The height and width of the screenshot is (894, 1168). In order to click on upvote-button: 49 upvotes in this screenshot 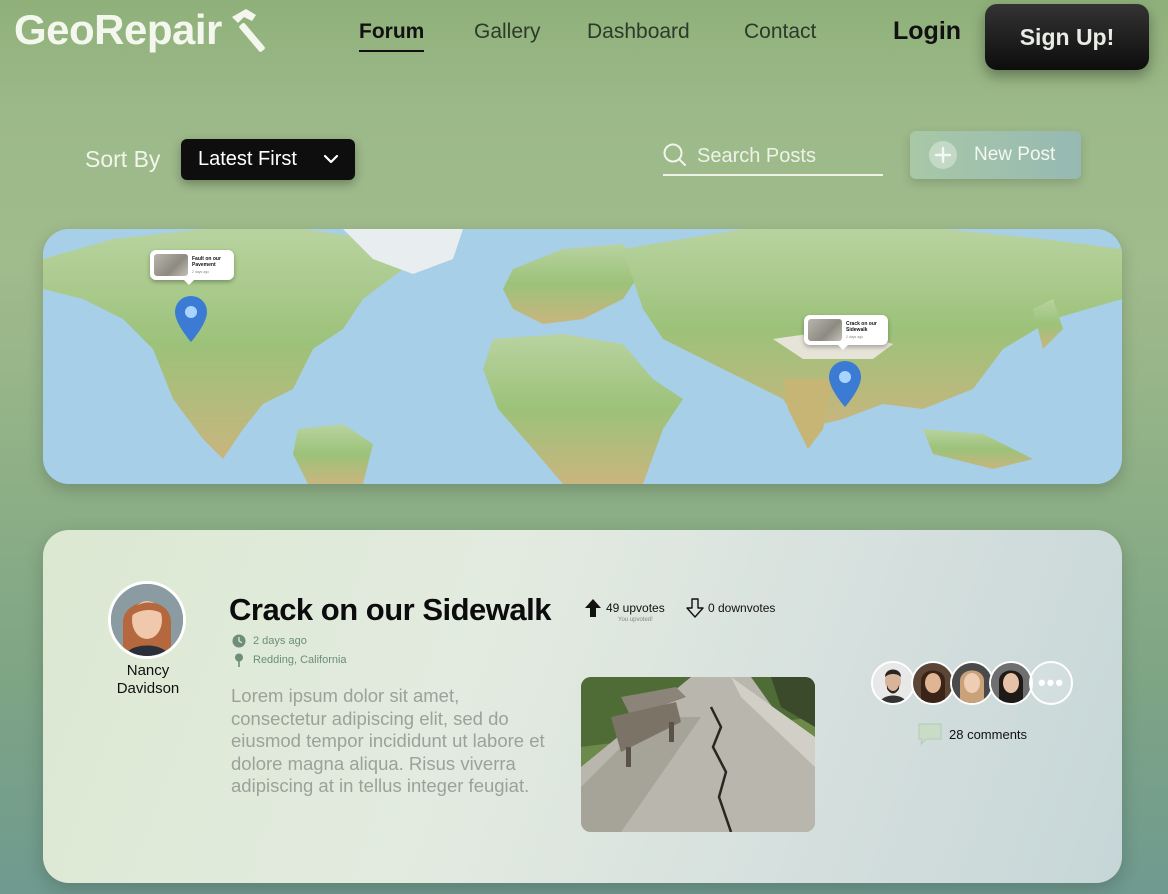, I will do `click(624, 608)`.